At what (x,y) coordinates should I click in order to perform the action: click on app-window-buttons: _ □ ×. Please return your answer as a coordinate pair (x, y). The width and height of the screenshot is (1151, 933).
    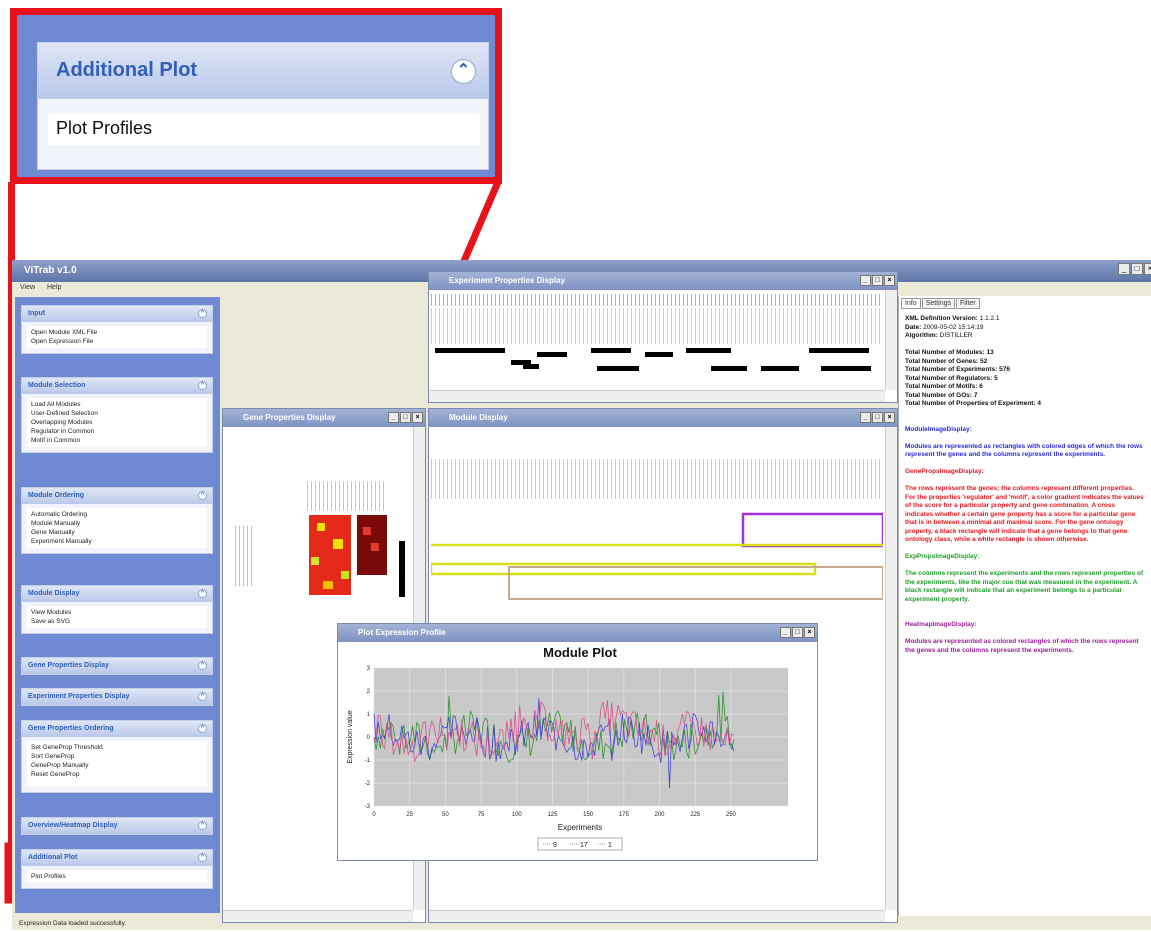
    Looking at the image, I should click on (1134, 269).